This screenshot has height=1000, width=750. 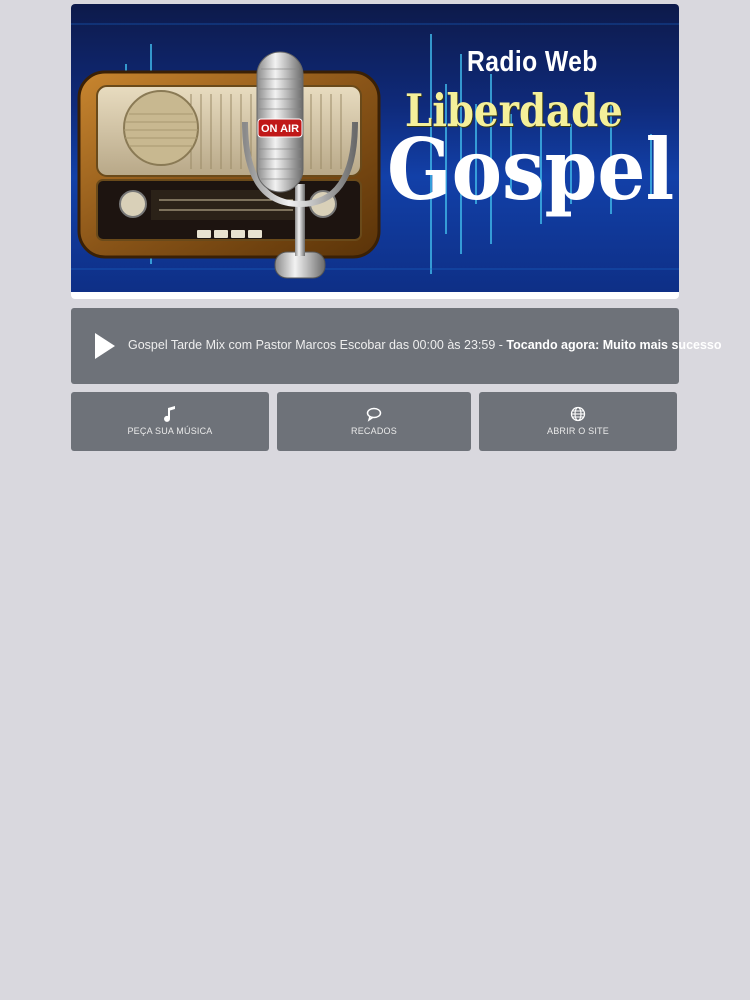 I want to click on request-song-label: PEÇA SUA MÚSICA, so click(x=170, y=431).